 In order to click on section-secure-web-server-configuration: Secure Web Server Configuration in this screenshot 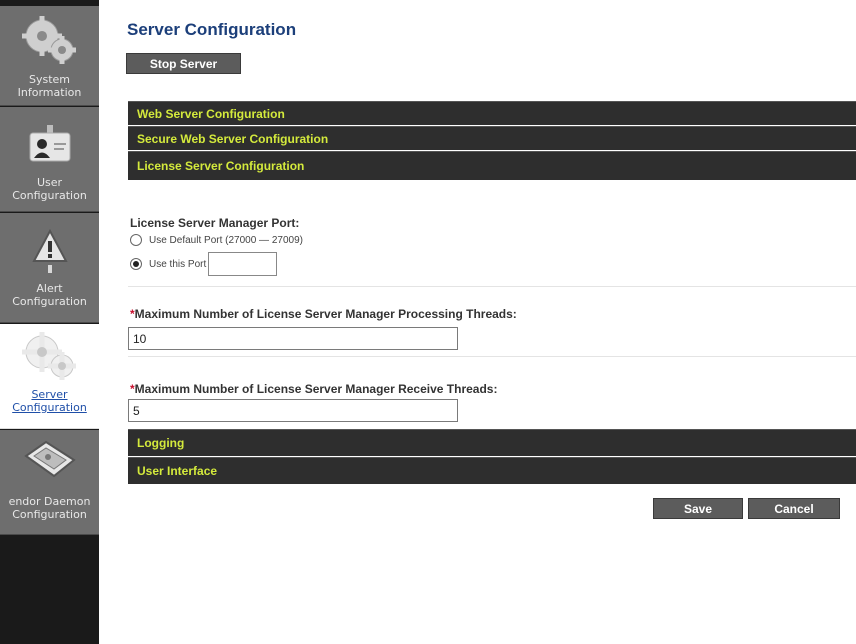, I will do `click(492, 138)`.